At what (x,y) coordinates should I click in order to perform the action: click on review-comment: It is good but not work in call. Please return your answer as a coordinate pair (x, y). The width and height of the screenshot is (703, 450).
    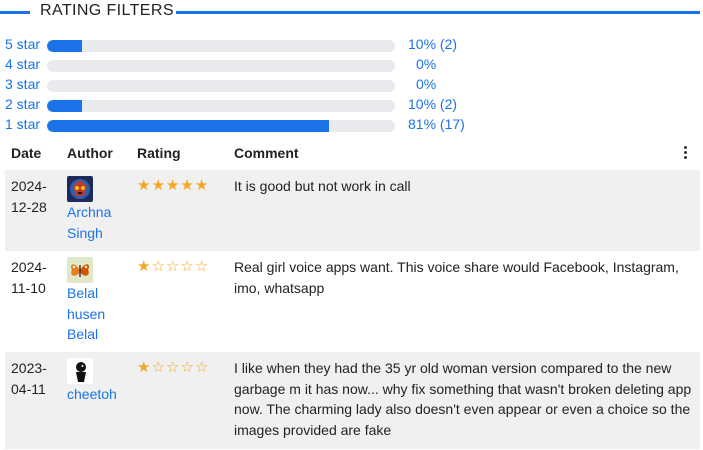
    Looking at the image, I should click on (322, 186).